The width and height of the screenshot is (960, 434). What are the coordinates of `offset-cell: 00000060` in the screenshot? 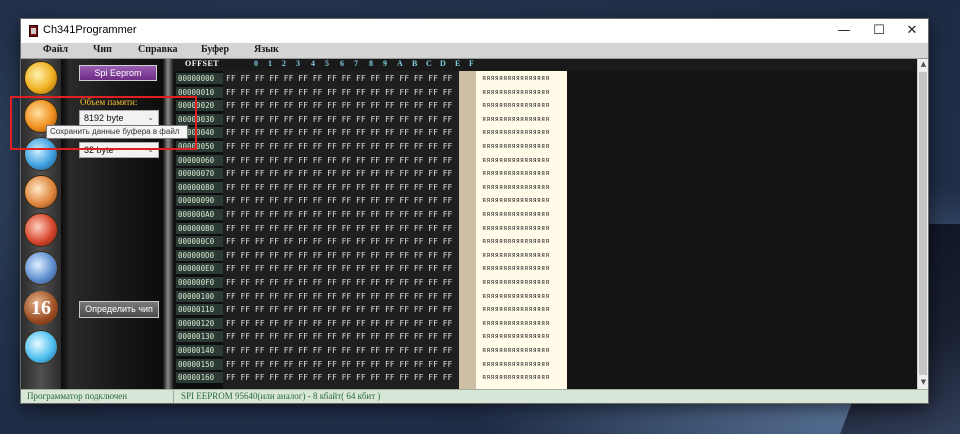 It's located at (200, 160).